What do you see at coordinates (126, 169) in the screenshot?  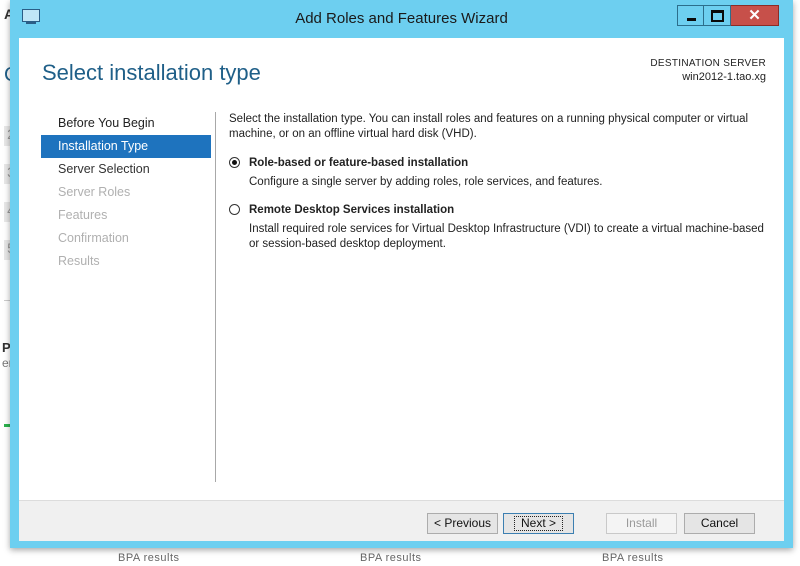 I see `nav-item-server-selection: Server Selection` at bounding box center [126, 169].